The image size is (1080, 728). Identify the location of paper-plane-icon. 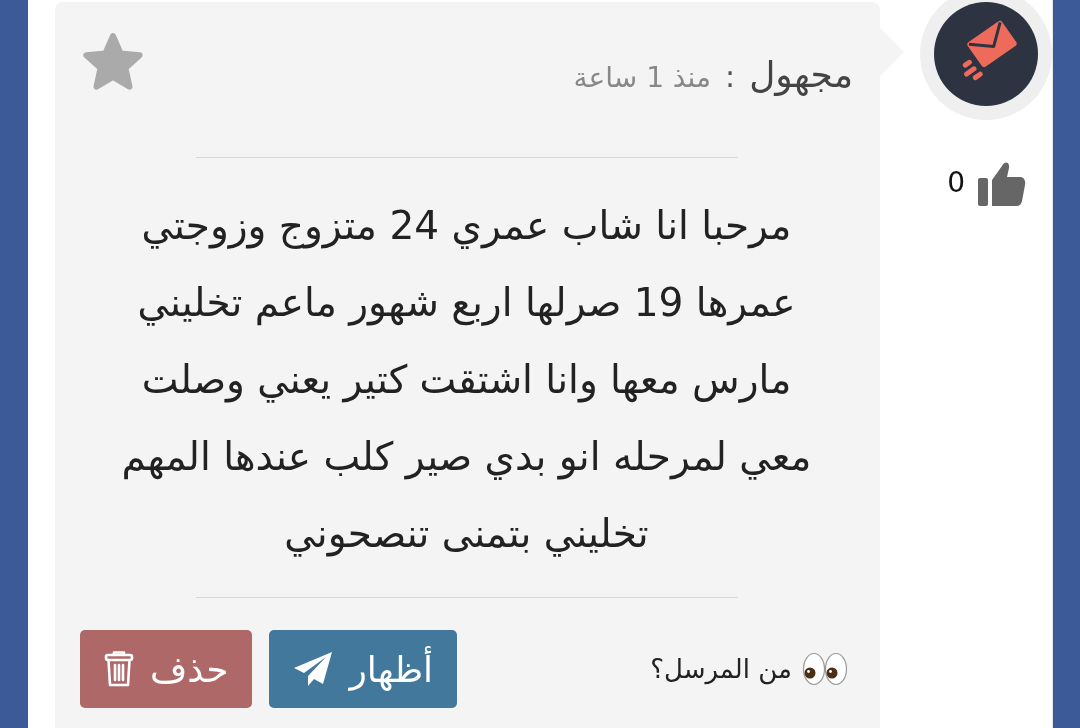
(313, 669).